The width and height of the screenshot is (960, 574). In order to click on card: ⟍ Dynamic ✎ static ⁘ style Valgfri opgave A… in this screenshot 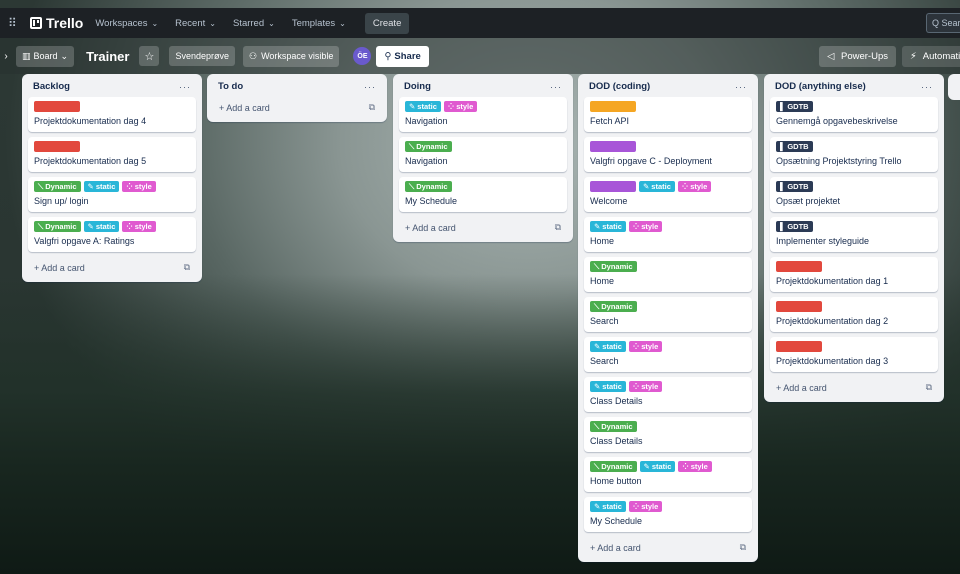, I will do `click(112, 234)`.